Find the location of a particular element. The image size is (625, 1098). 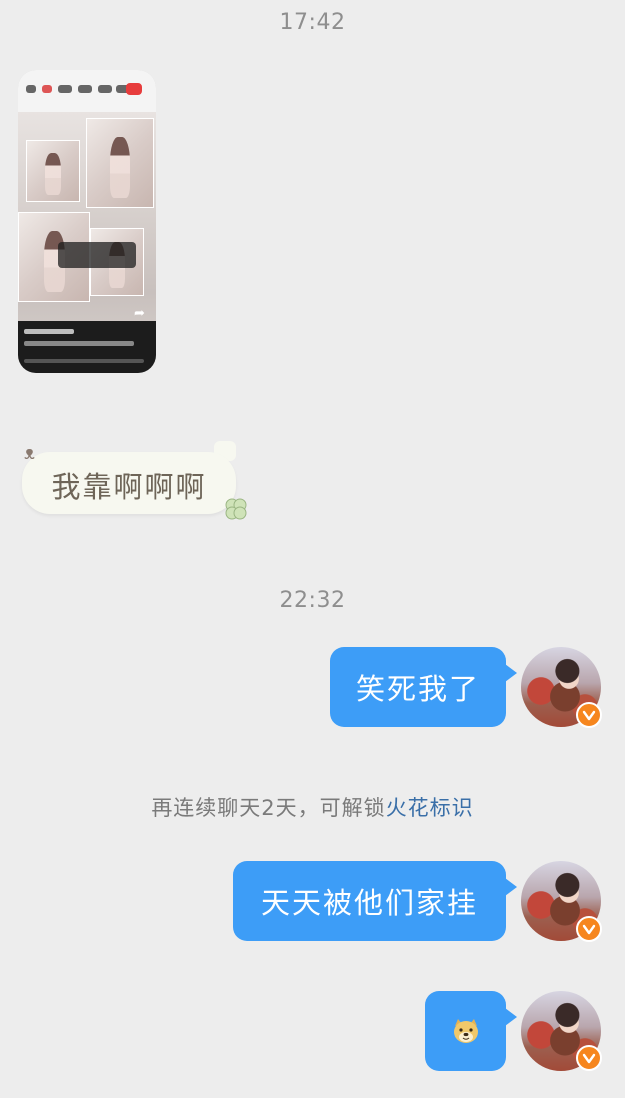

system-note-text: 再连续聊天2天，可解锁 is located at coordinates (268, 808).